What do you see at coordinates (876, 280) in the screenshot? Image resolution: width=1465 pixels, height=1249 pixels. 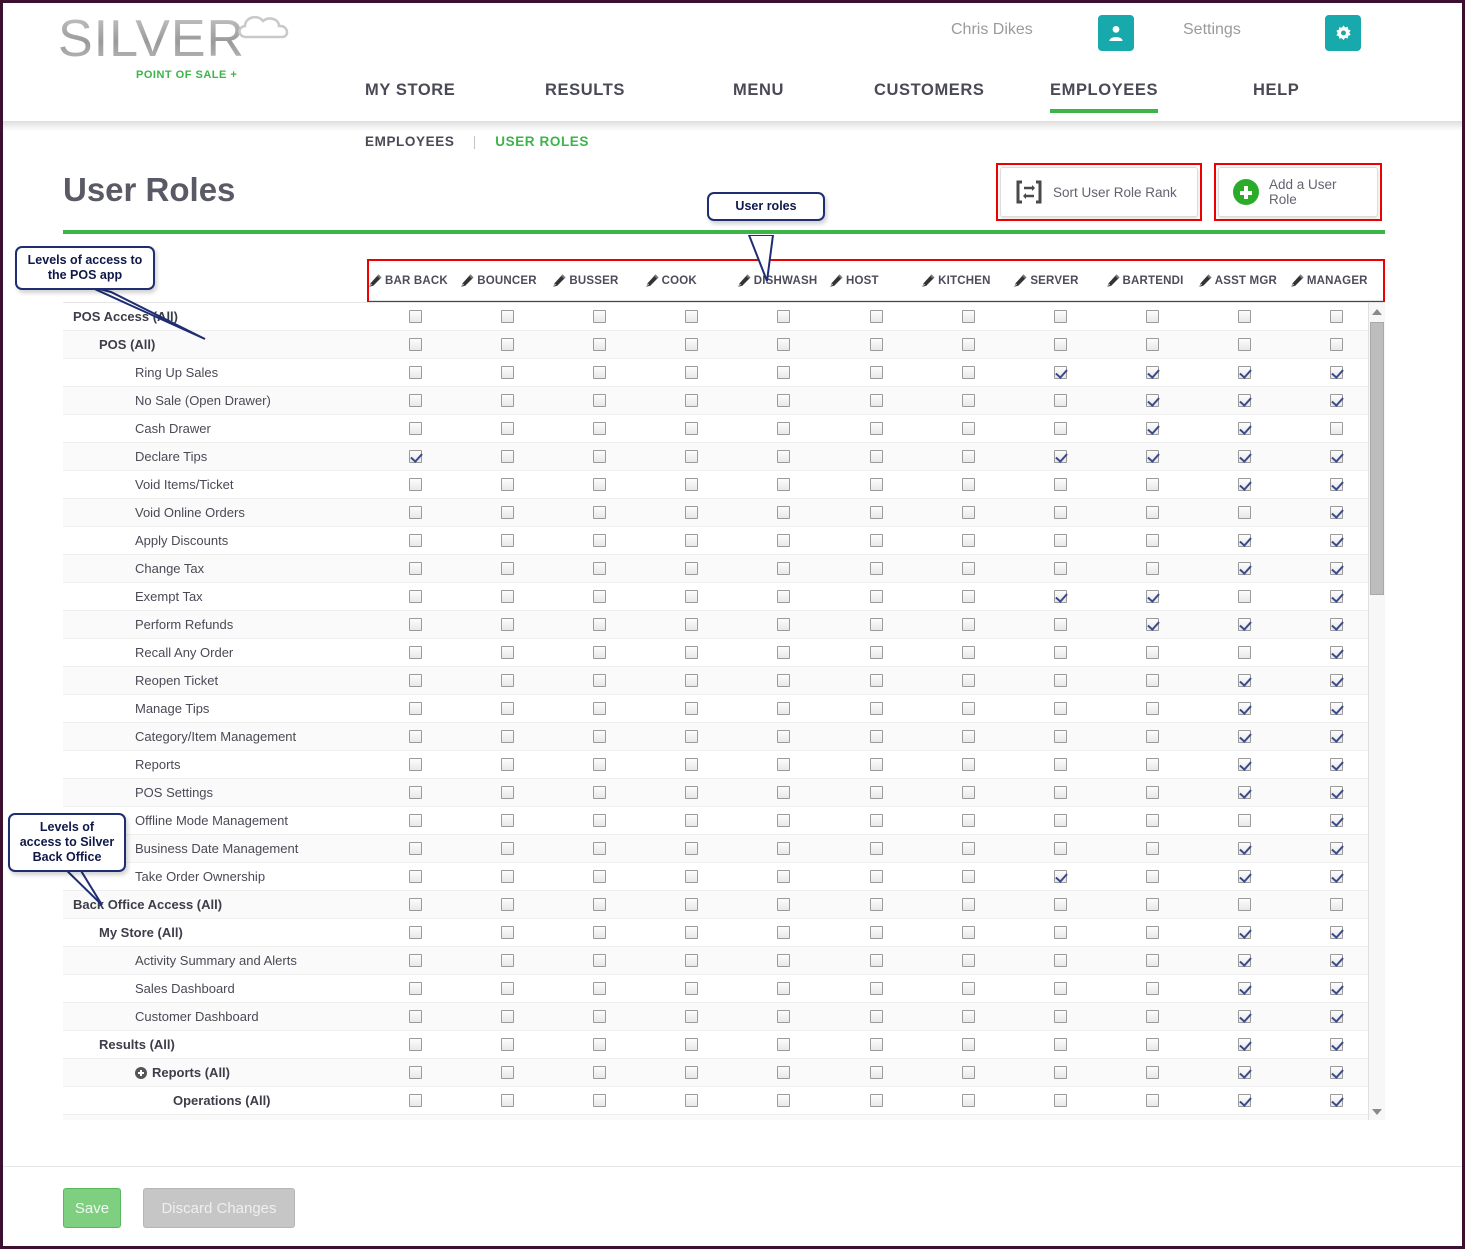 I see `role-column-header-host: HOST` at bounding box center [876, 280].